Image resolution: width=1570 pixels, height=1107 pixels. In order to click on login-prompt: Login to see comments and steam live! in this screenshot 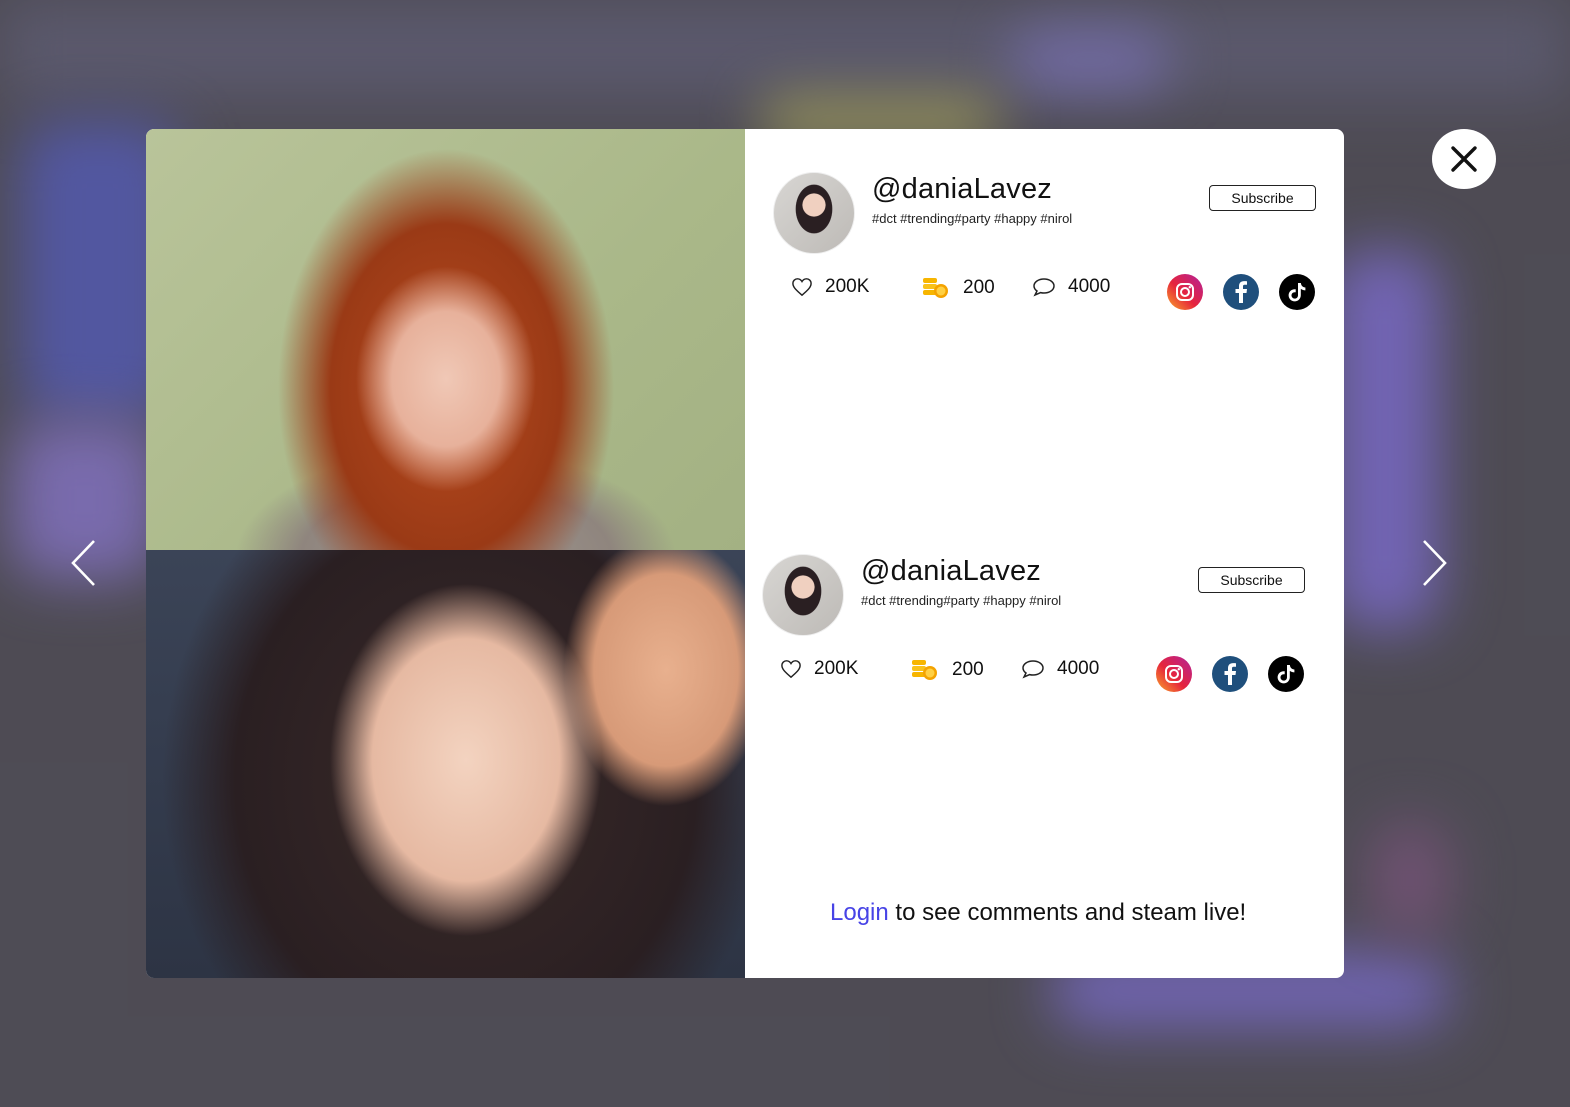, I will do `click(1038, 913)`.